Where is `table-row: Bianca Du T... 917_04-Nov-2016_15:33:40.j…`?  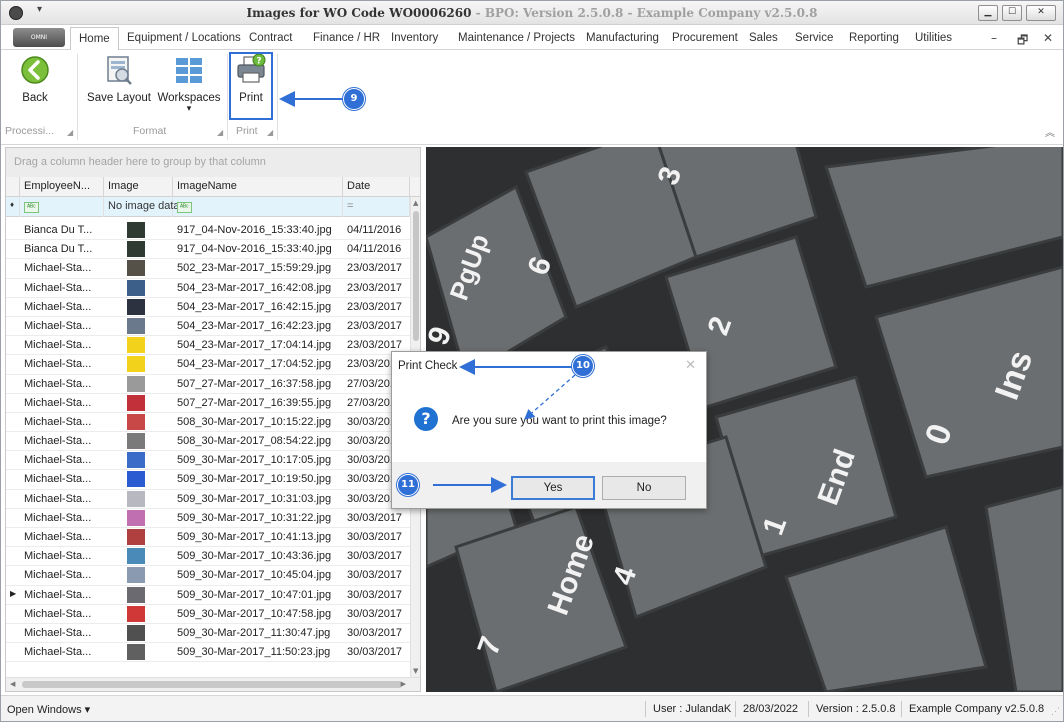 table-row: Bianca Du T... 917_04-Nov-2016_15:33:40.j… is located at coordinates (208, 250).